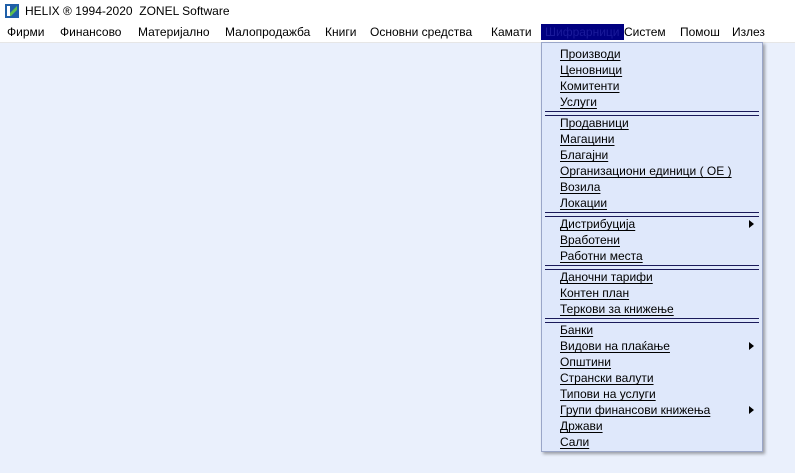 The height and width of the screenshot is (473, 795). What do you see at coordinates (397, 11) in the screenshot?
I see `title-bar: HELIX ® 1994-2020 ZONEL Software` at bounding box center [397, 11].